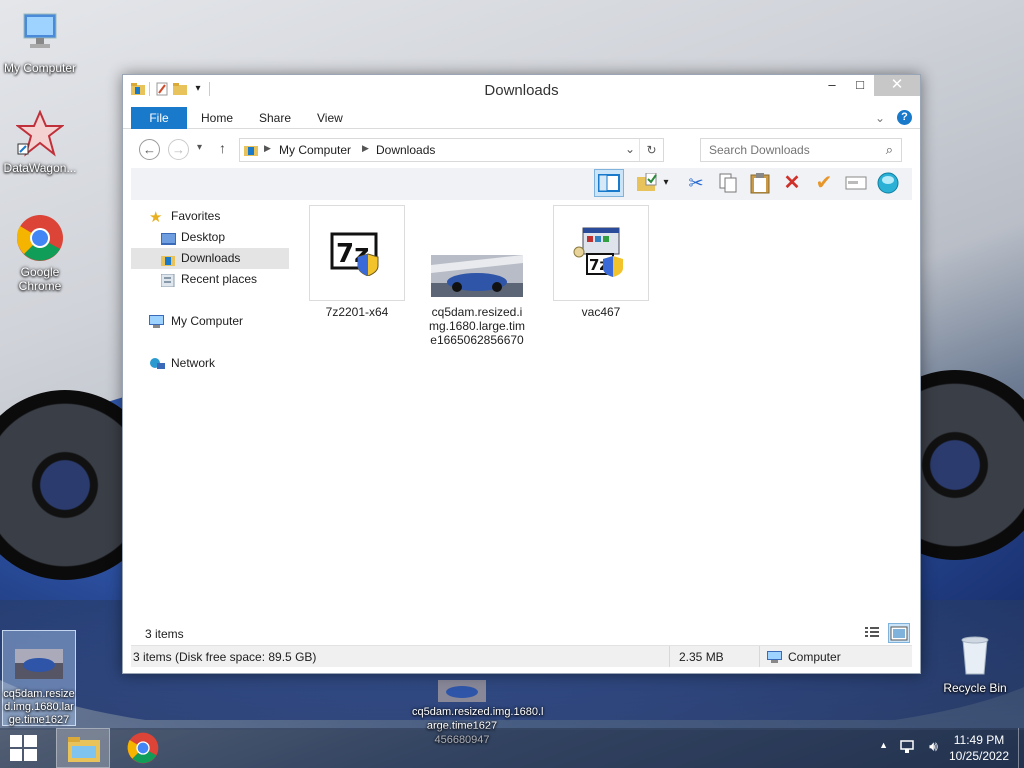 This screenshot has height=768, width=1024. Describe the element at coordinates (832, 85) in the screenshot. I see `minimize-button: –` at that location.